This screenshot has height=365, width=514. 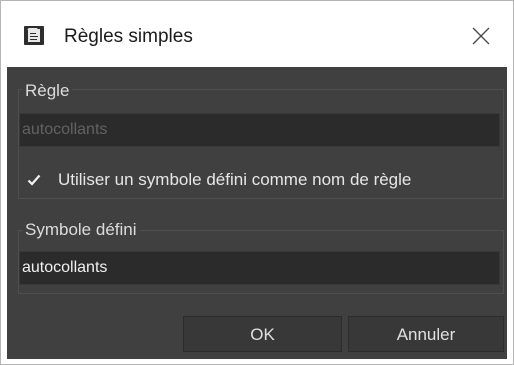 I want to click on defined-symbol-input, so click(x=259, y=268).